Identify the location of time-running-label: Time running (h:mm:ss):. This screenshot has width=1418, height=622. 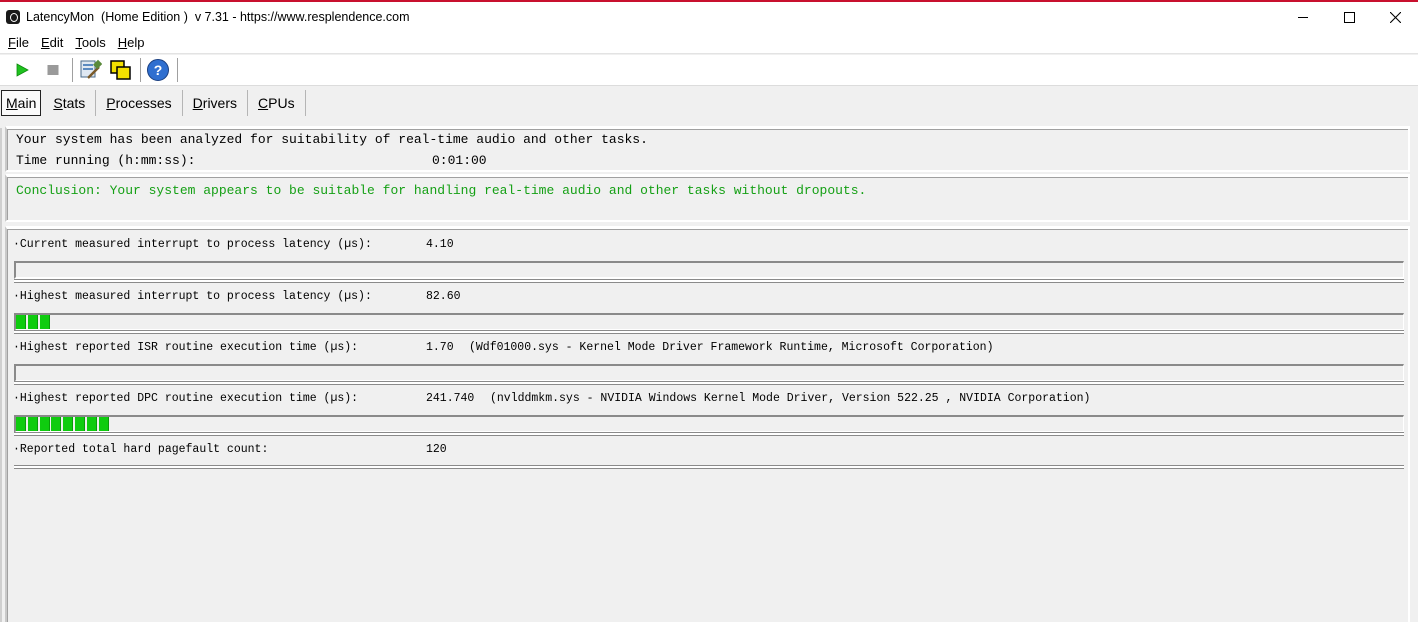
(106, 160).